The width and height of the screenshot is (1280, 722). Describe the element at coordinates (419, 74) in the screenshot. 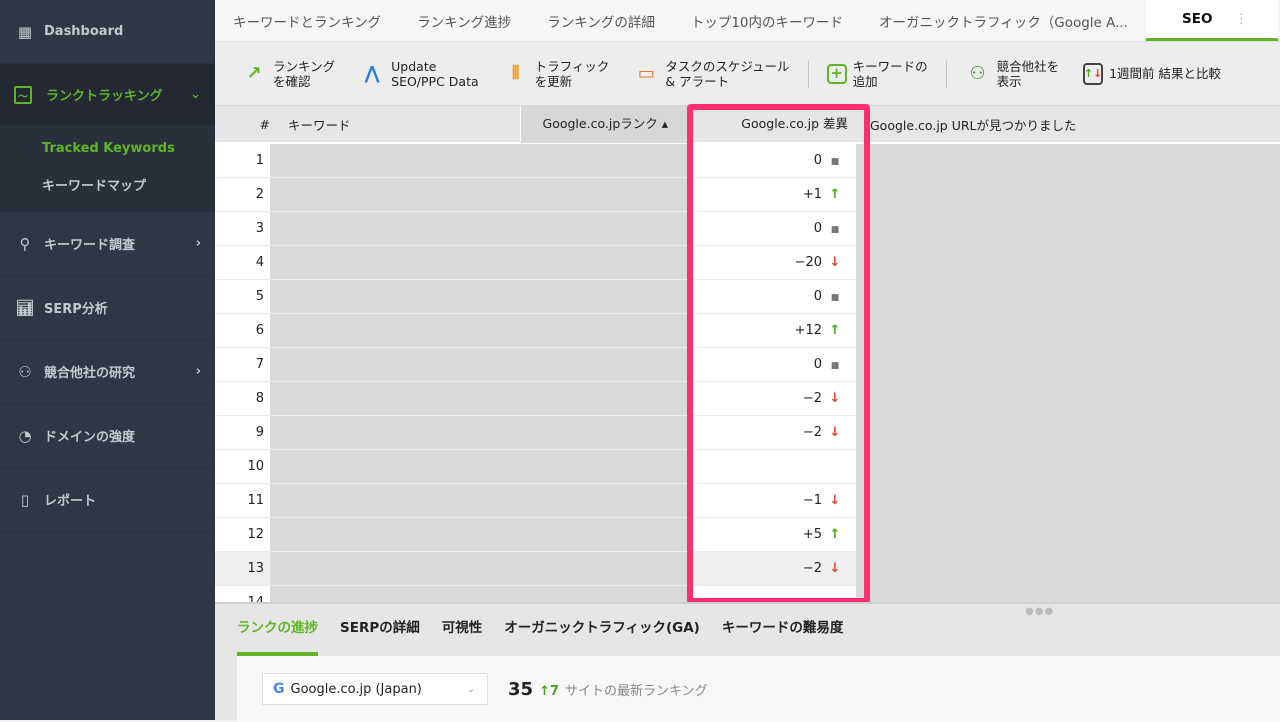

I see `update-seo-ppc-button: ⋀ Update SEO/PPC Data` at that location.